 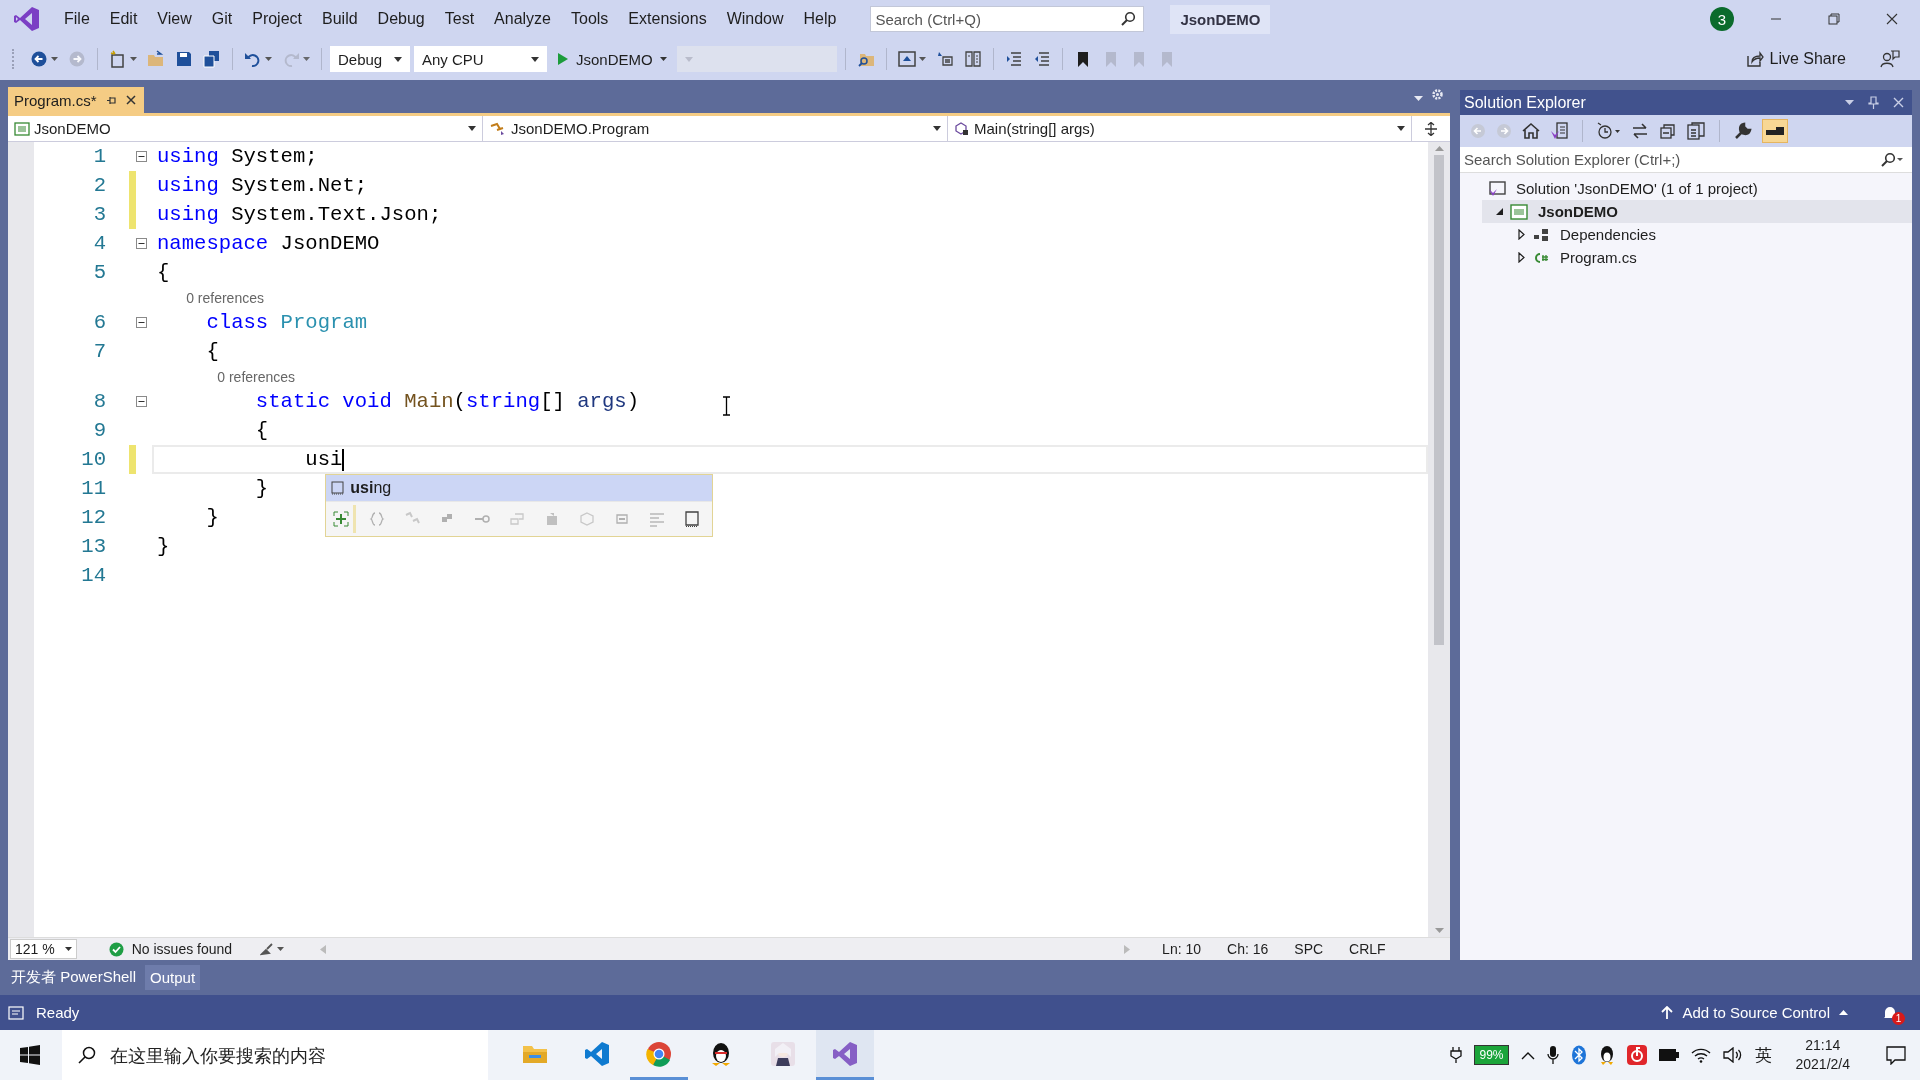 What do you see at coordinates (99, 401) in the screenshot?
I see `line-number: 8` at bounding box center [99, 401].